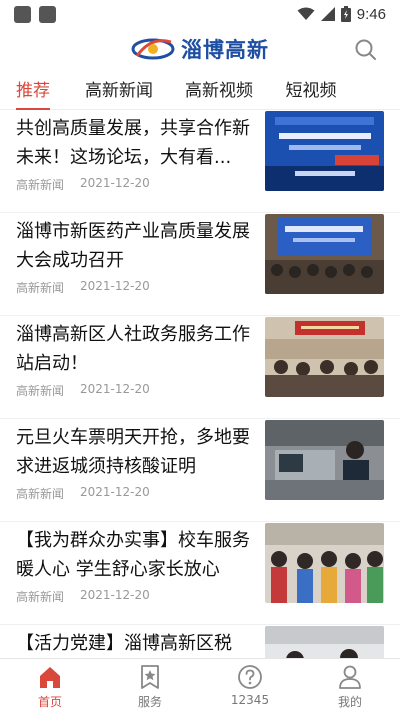 Image resolution: width=400 pixels, height=711 pixels. I want to click on nav-service: 服务, so click(150, 685).